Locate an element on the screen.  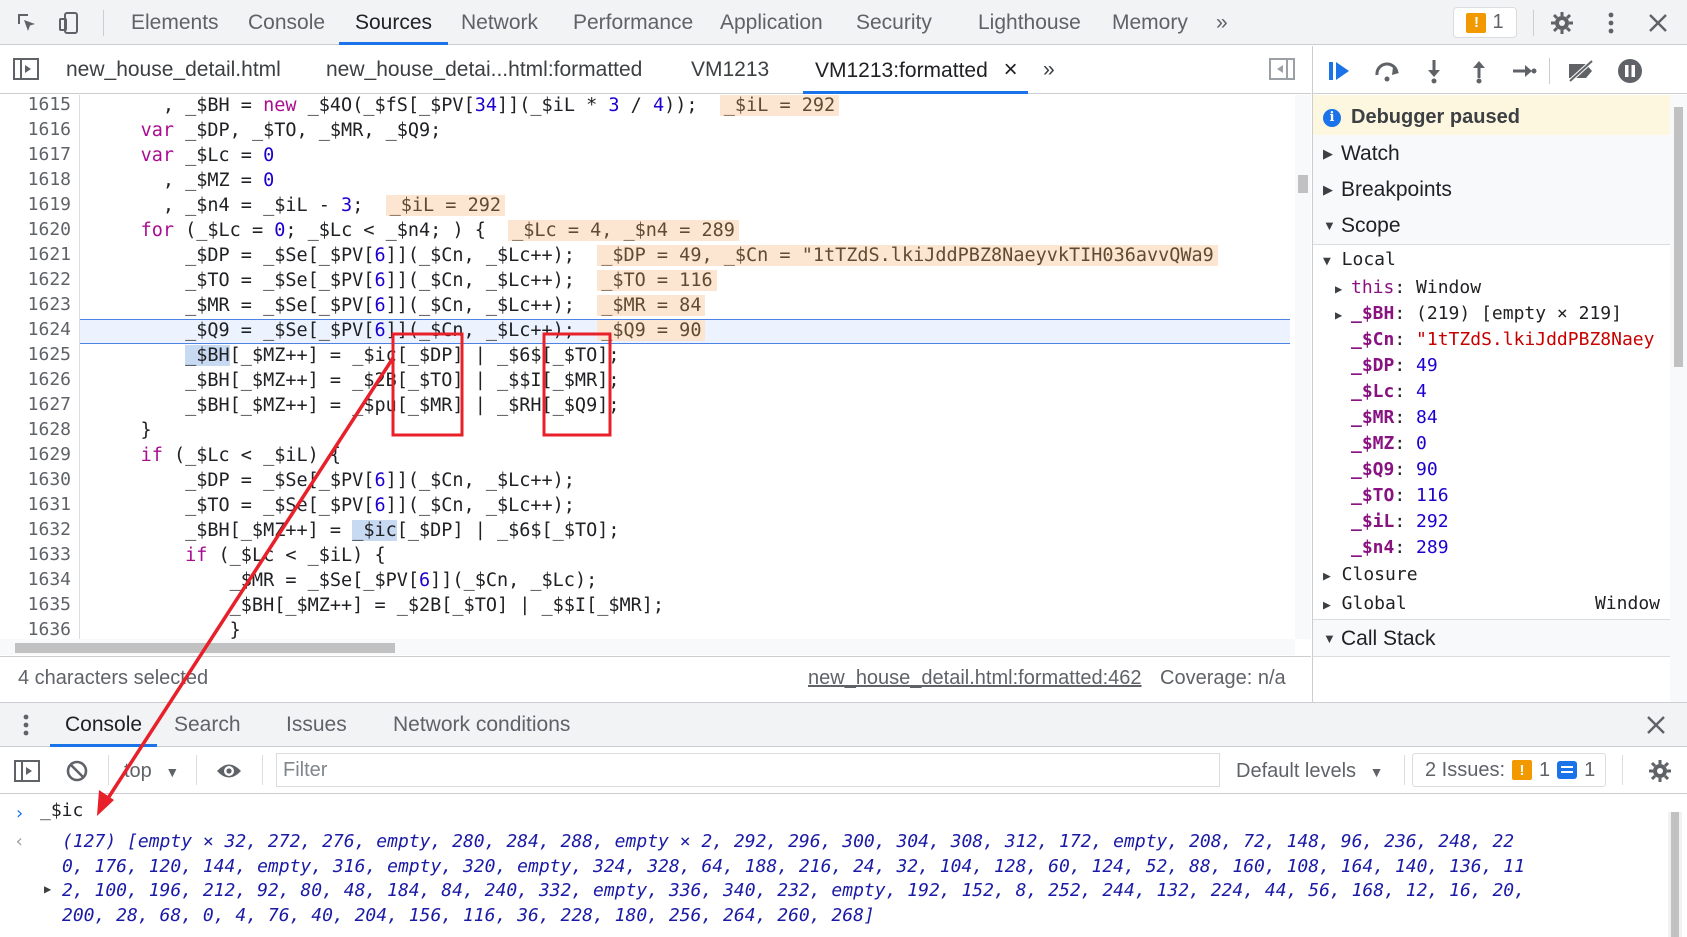
code-line: , _$MZ = 0 is located at coordinates (185, 180).